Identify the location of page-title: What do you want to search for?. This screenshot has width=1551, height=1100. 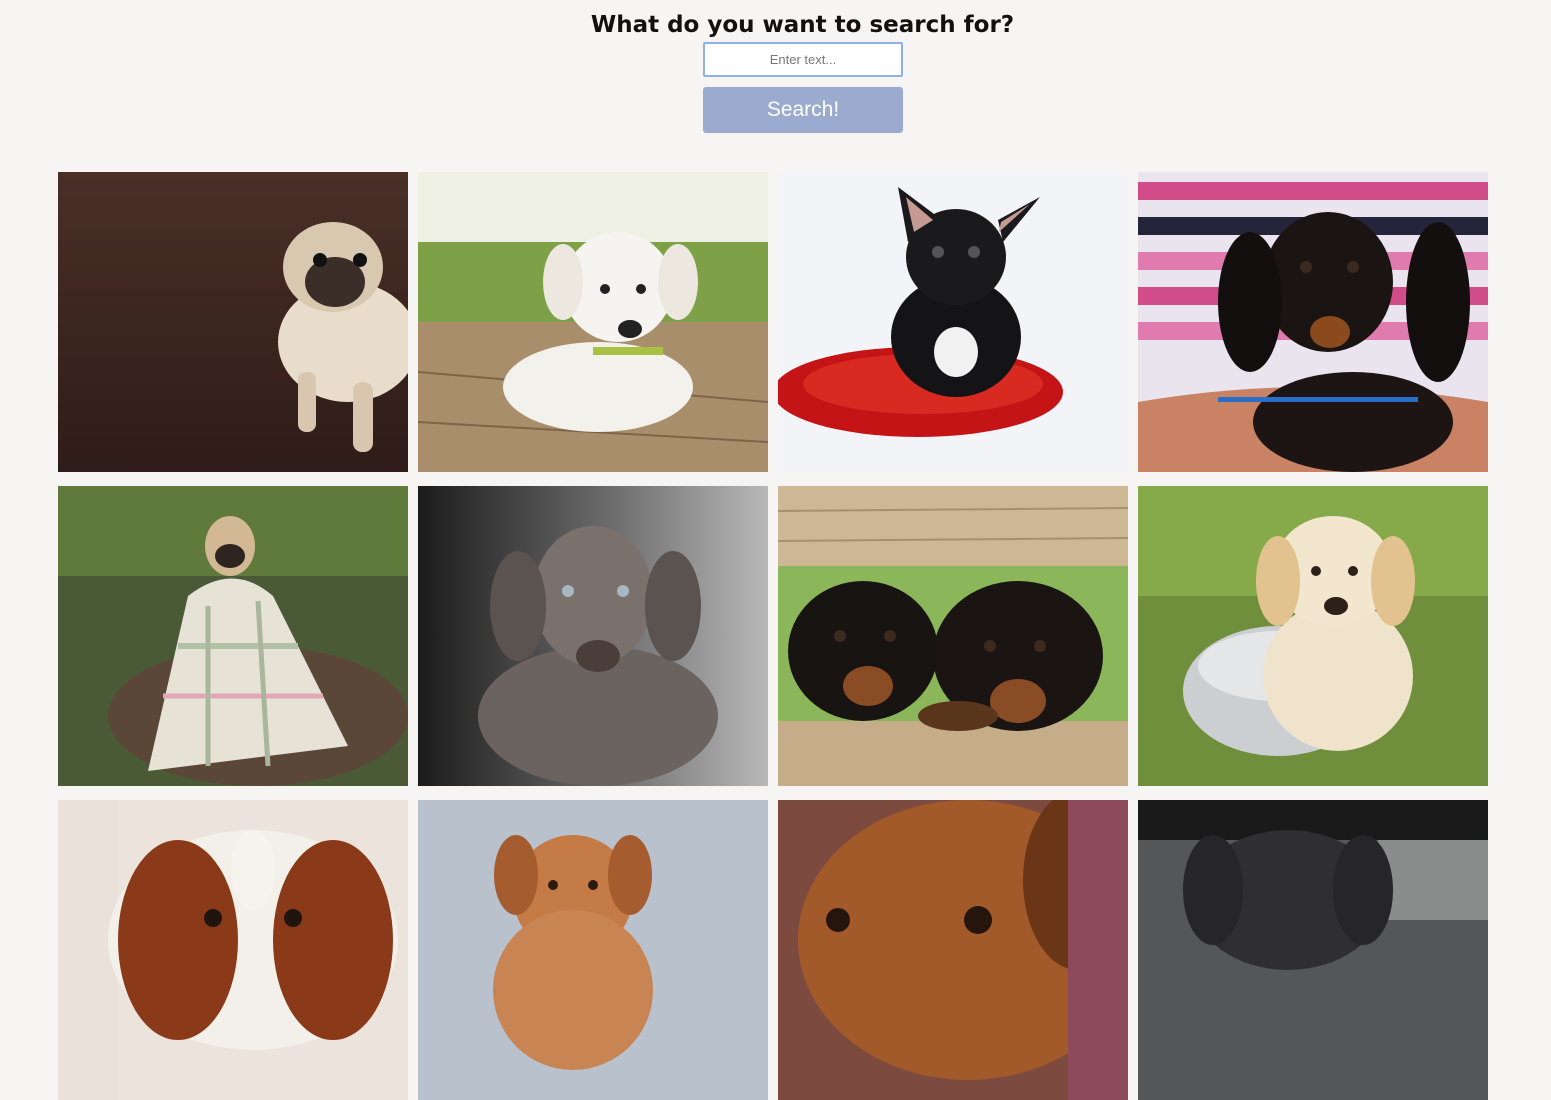
(802, 25).